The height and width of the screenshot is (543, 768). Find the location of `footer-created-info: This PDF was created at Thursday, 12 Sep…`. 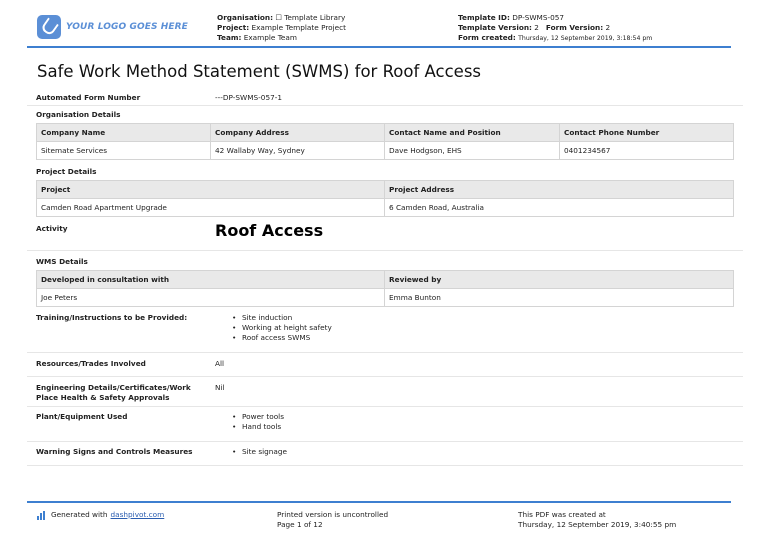

footer-created-info: This PDF was created at Thursday, 12 Sep… is located at coordinates (597, 520).